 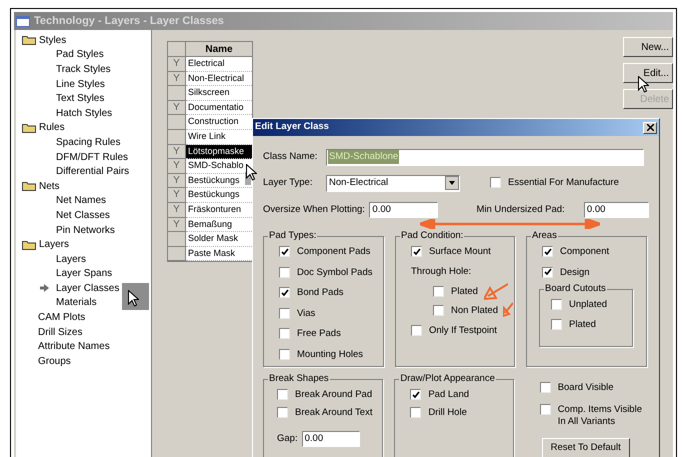 I want to click on group-title: Pad Types:, so click(x=293, y=236).